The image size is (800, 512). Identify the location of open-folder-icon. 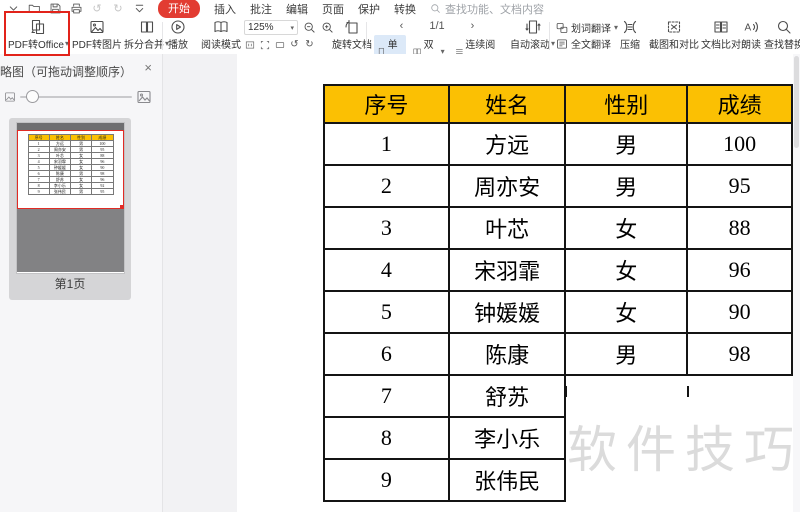
(34, 8).